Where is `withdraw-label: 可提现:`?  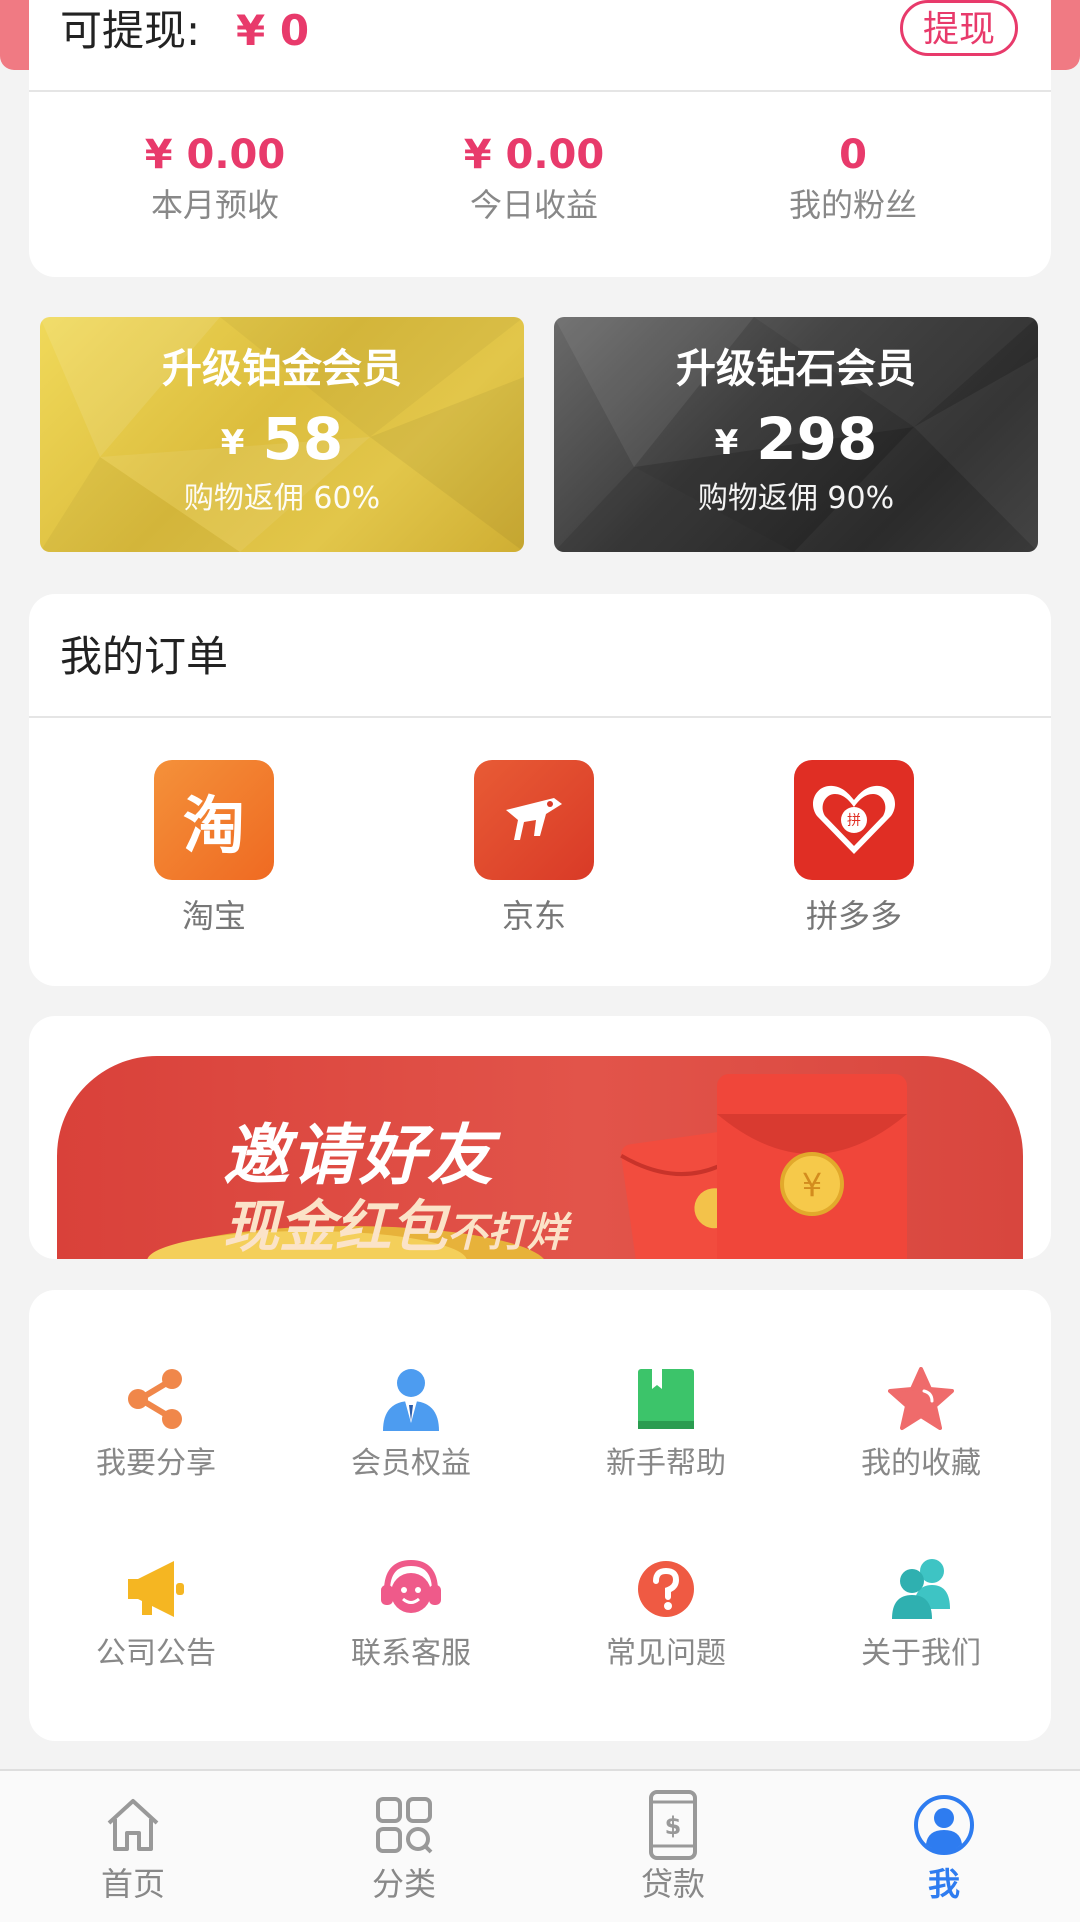
withdraw-label: 可提现: is located at coordinates (130, 30).